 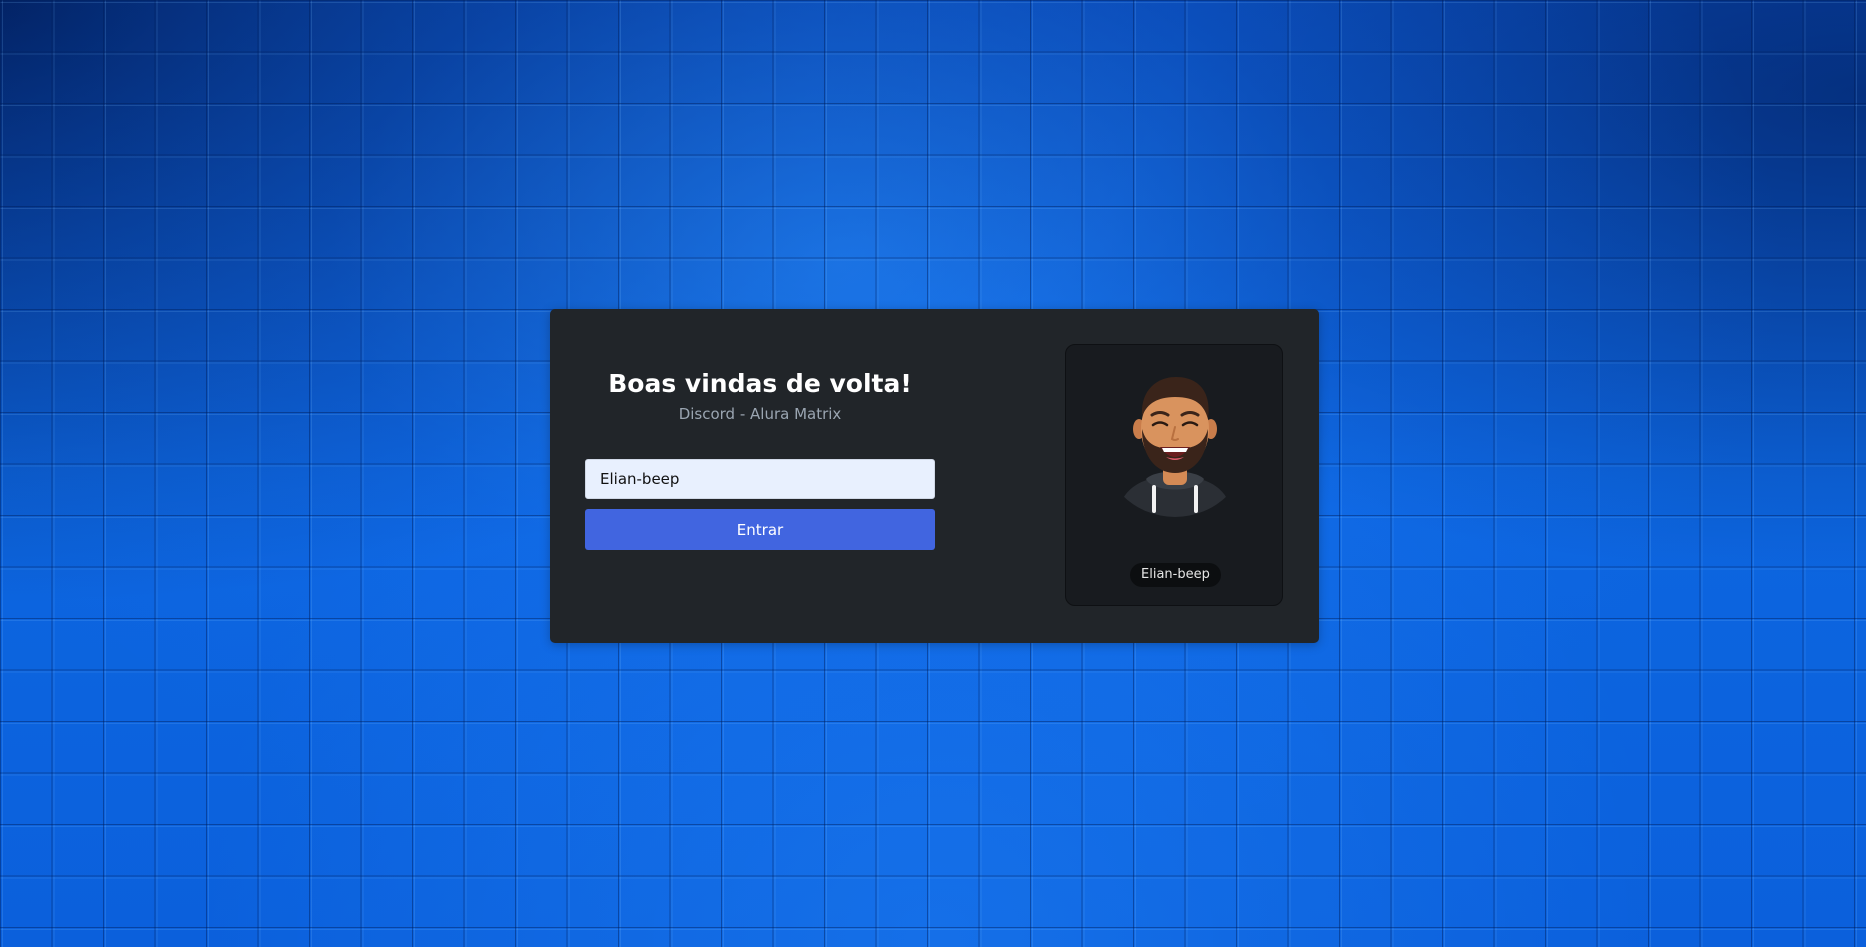 I want to click on avatar, so click(x=1175, y=442).